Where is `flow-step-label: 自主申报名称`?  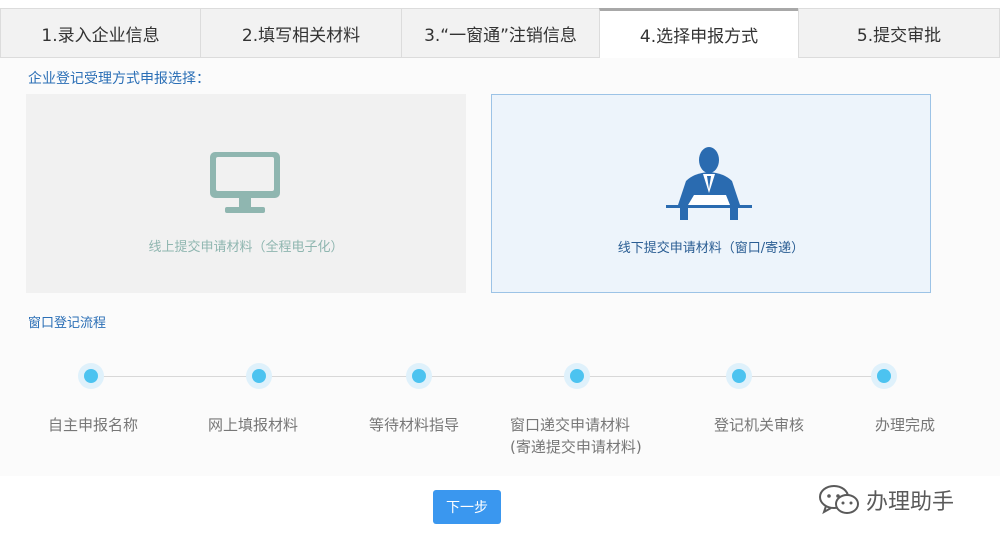
flow-step-label: 自主申报名称 is located at coordinates (93, 425).